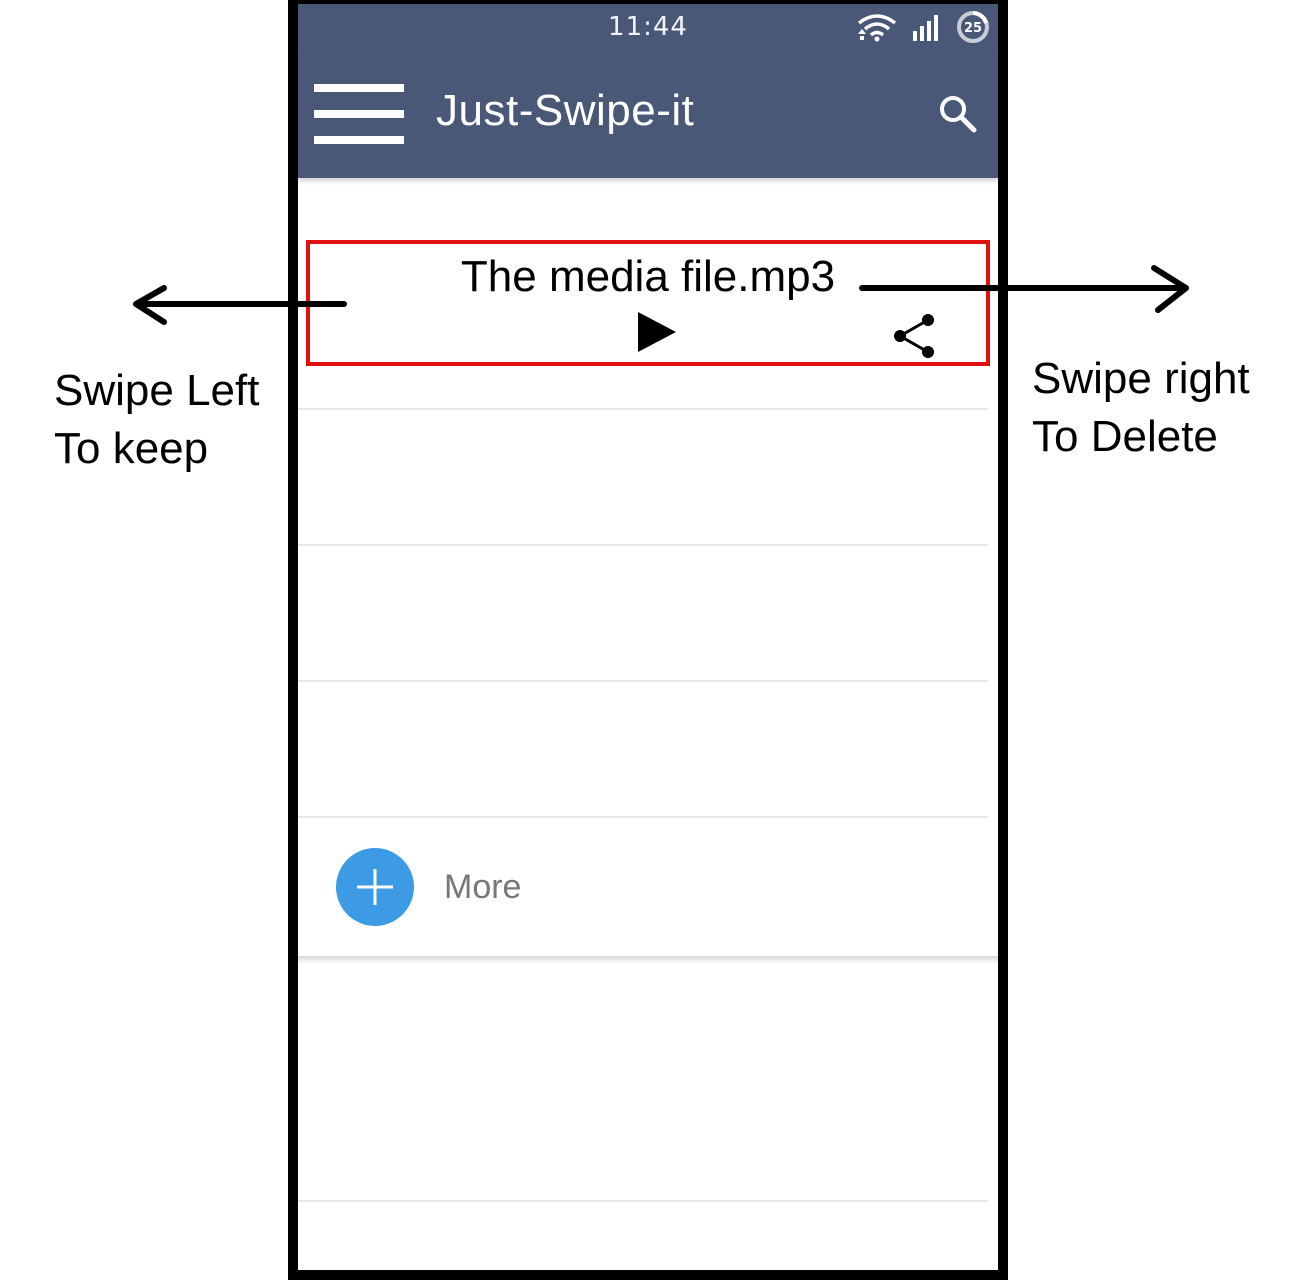  What do you see at coordinates (565, 110) in the screenshot?
I see `app-title: Just-Swipe-it` at bounding box center [565, 110].